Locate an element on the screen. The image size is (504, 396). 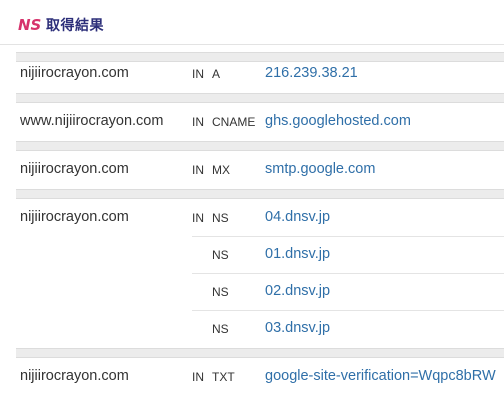
dns-record-row: NS 02.dnsv.jp is located at coordinates (260, 291).